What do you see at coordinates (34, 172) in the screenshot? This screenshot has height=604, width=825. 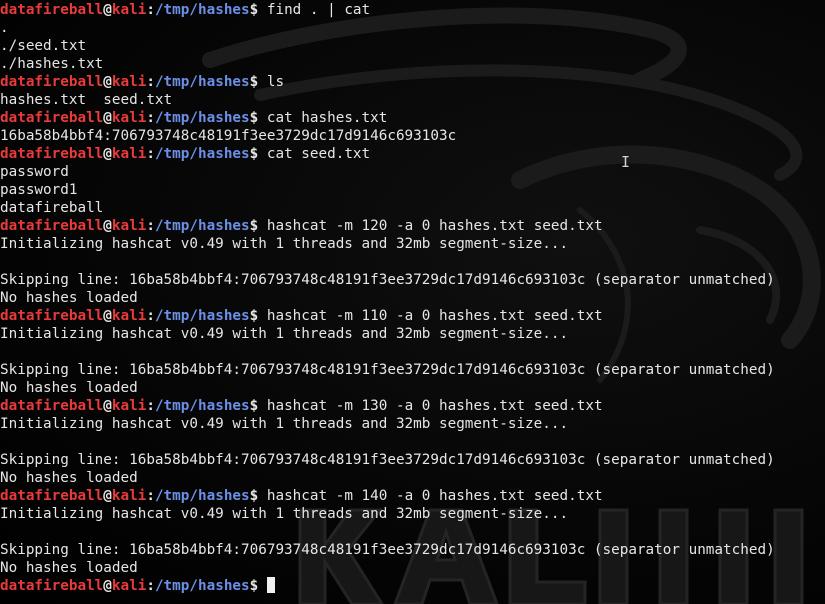 I see `output-line: password` at bounding box center [34, 172].